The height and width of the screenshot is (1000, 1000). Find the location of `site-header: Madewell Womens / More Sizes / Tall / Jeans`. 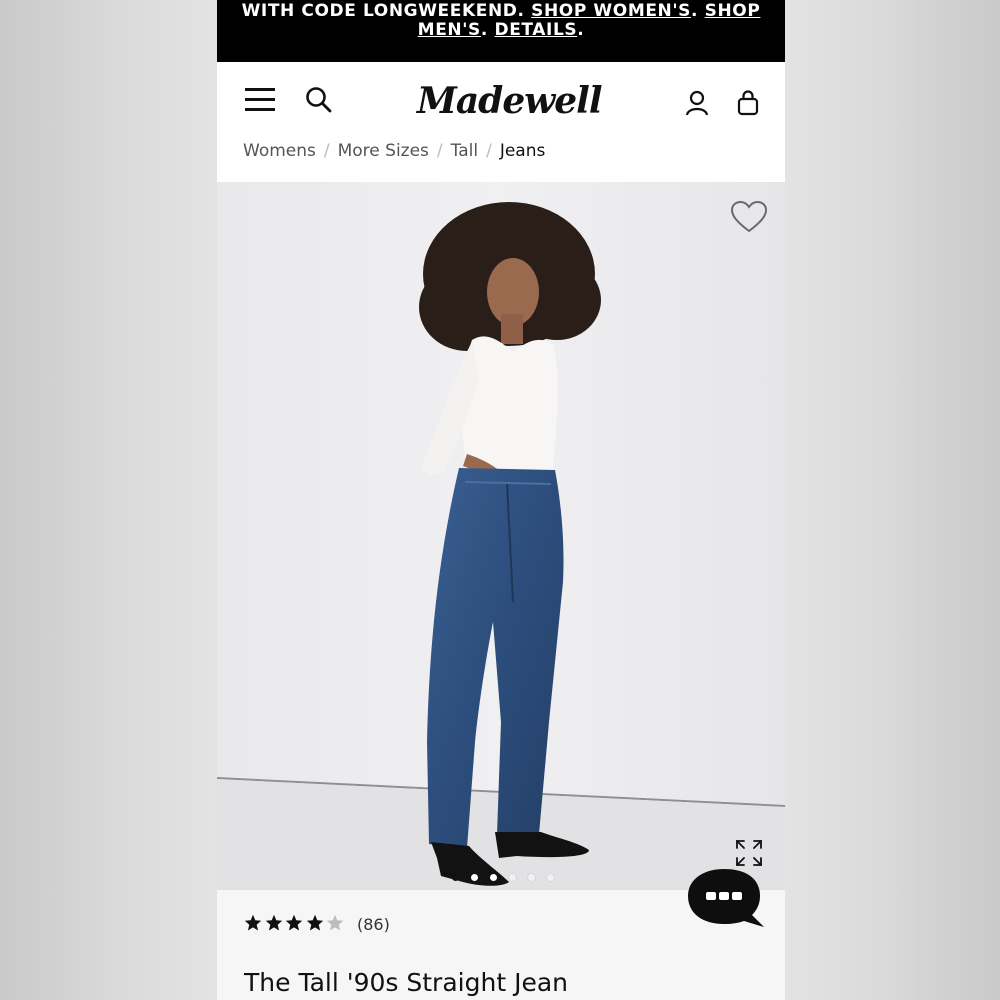

site-header: Madewell Womens / More Sizes / Tall / Jeans is located at coordinates (501, 122).